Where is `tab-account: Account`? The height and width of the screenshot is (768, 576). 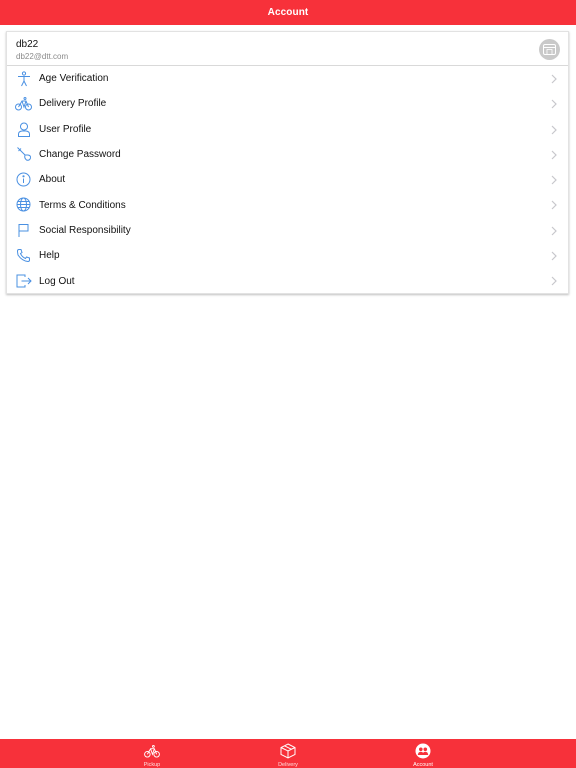 tab-account: Account is located at coordinates (423, 753).